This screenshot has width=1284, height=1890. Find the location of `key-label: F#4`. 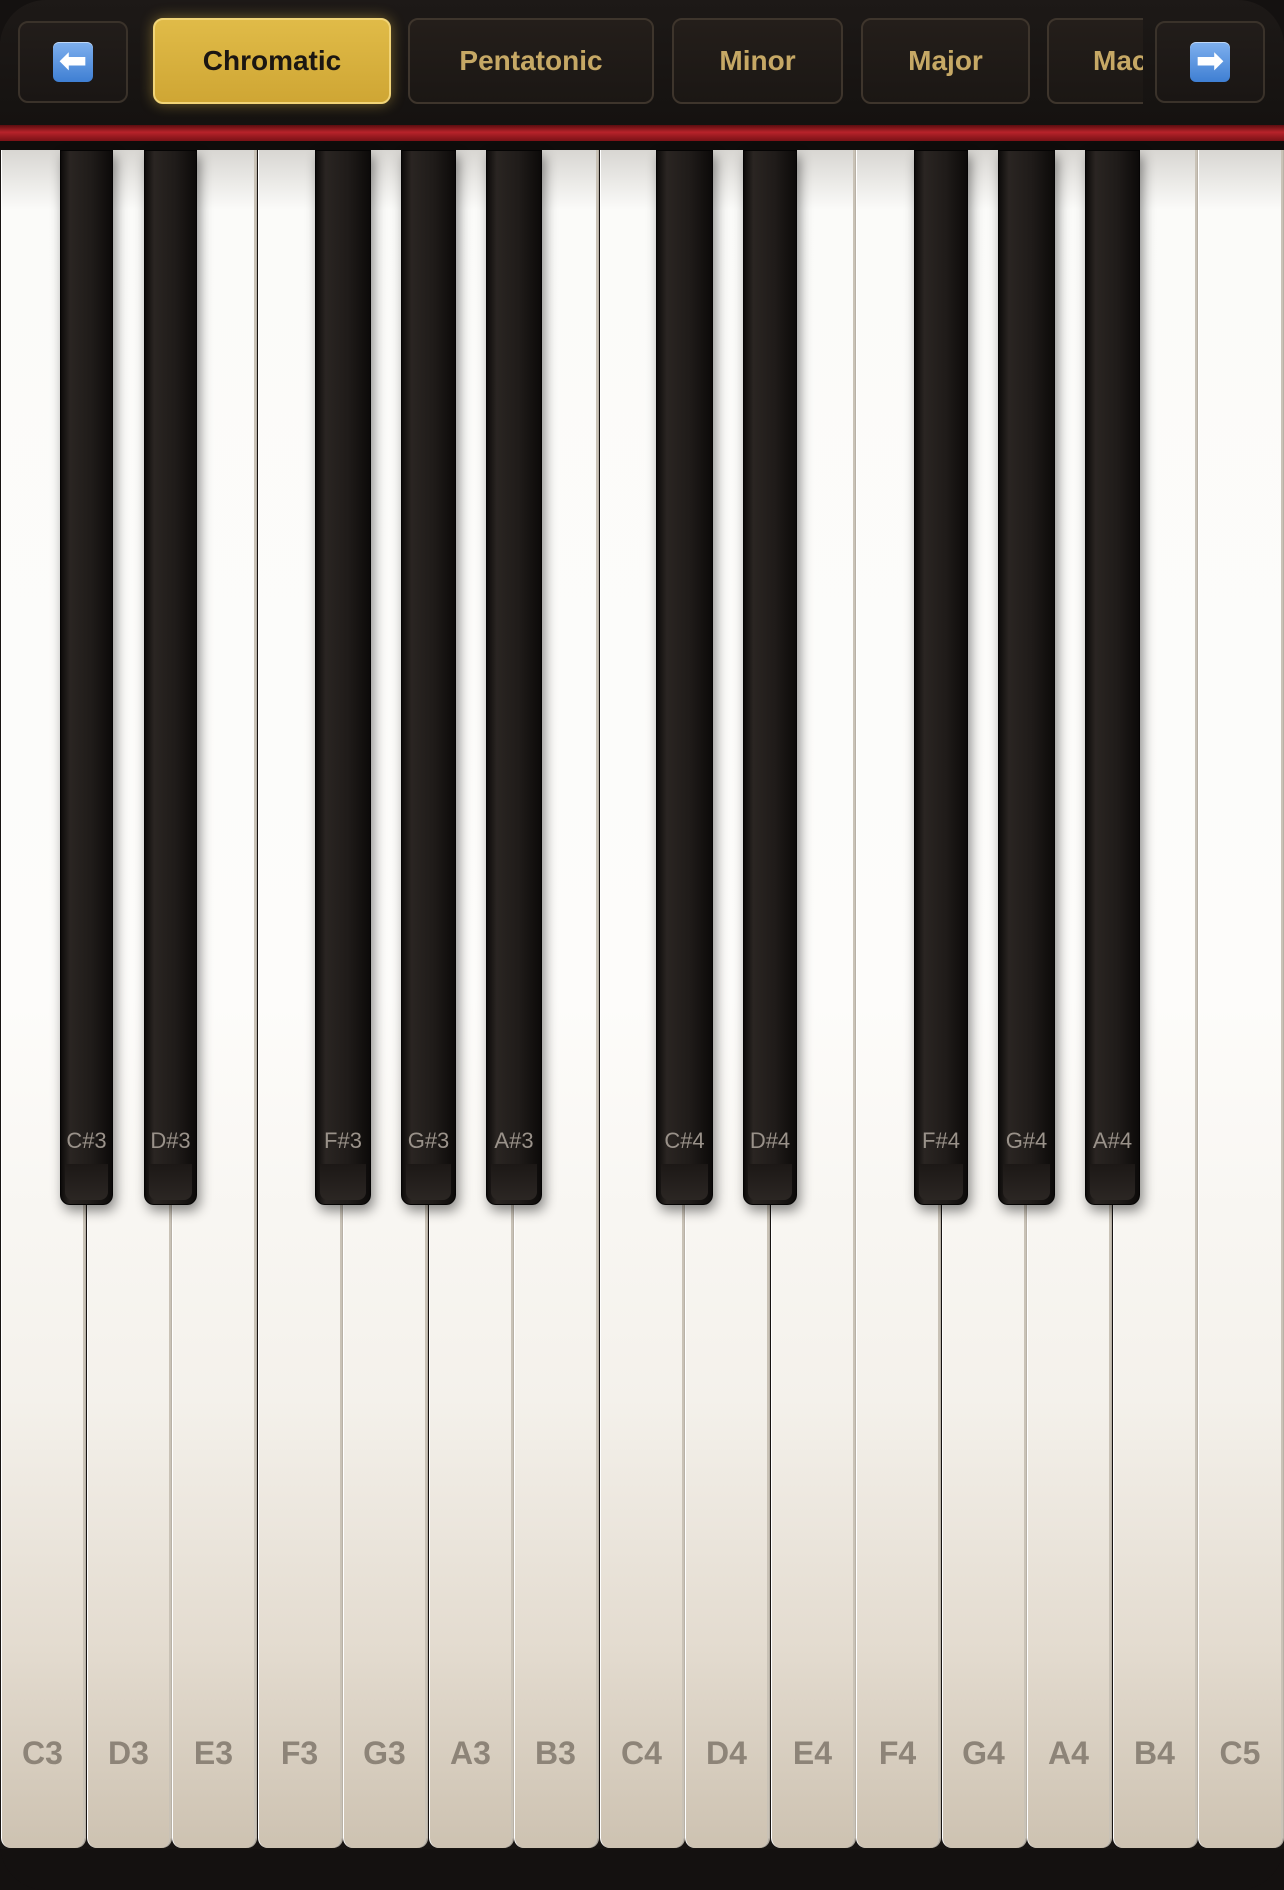

key-label: F#4 is located at coordinates (941, 1140).